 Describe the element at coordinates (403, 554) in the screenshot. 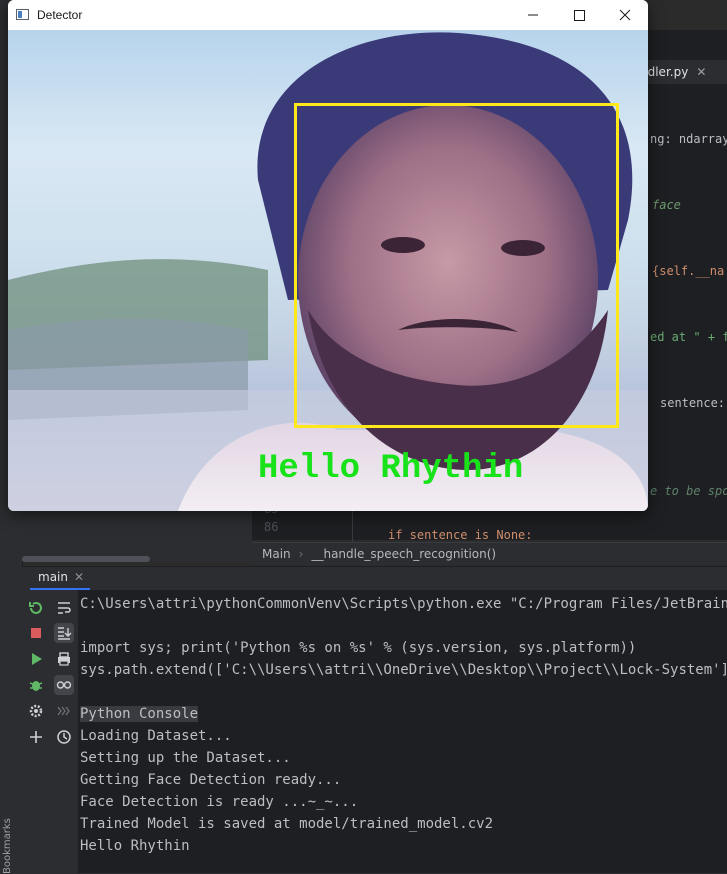

I see `breadcrumb-item-method: __handle_speech_recognition()` at that location.